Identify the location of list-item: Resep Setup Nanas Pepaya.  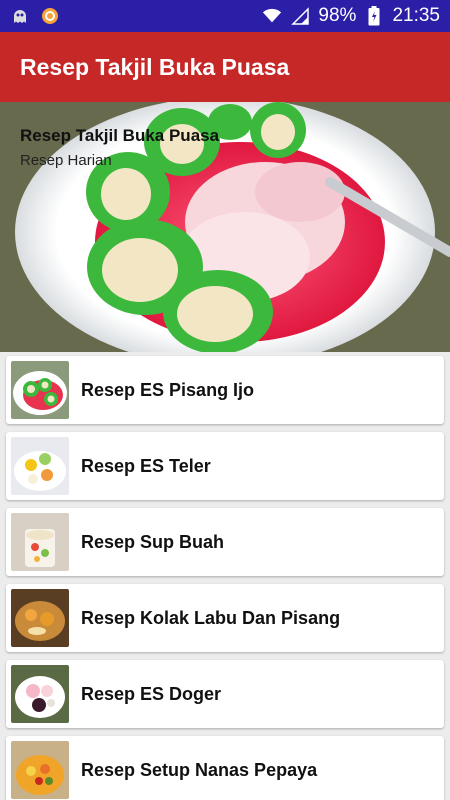
(225, 768).